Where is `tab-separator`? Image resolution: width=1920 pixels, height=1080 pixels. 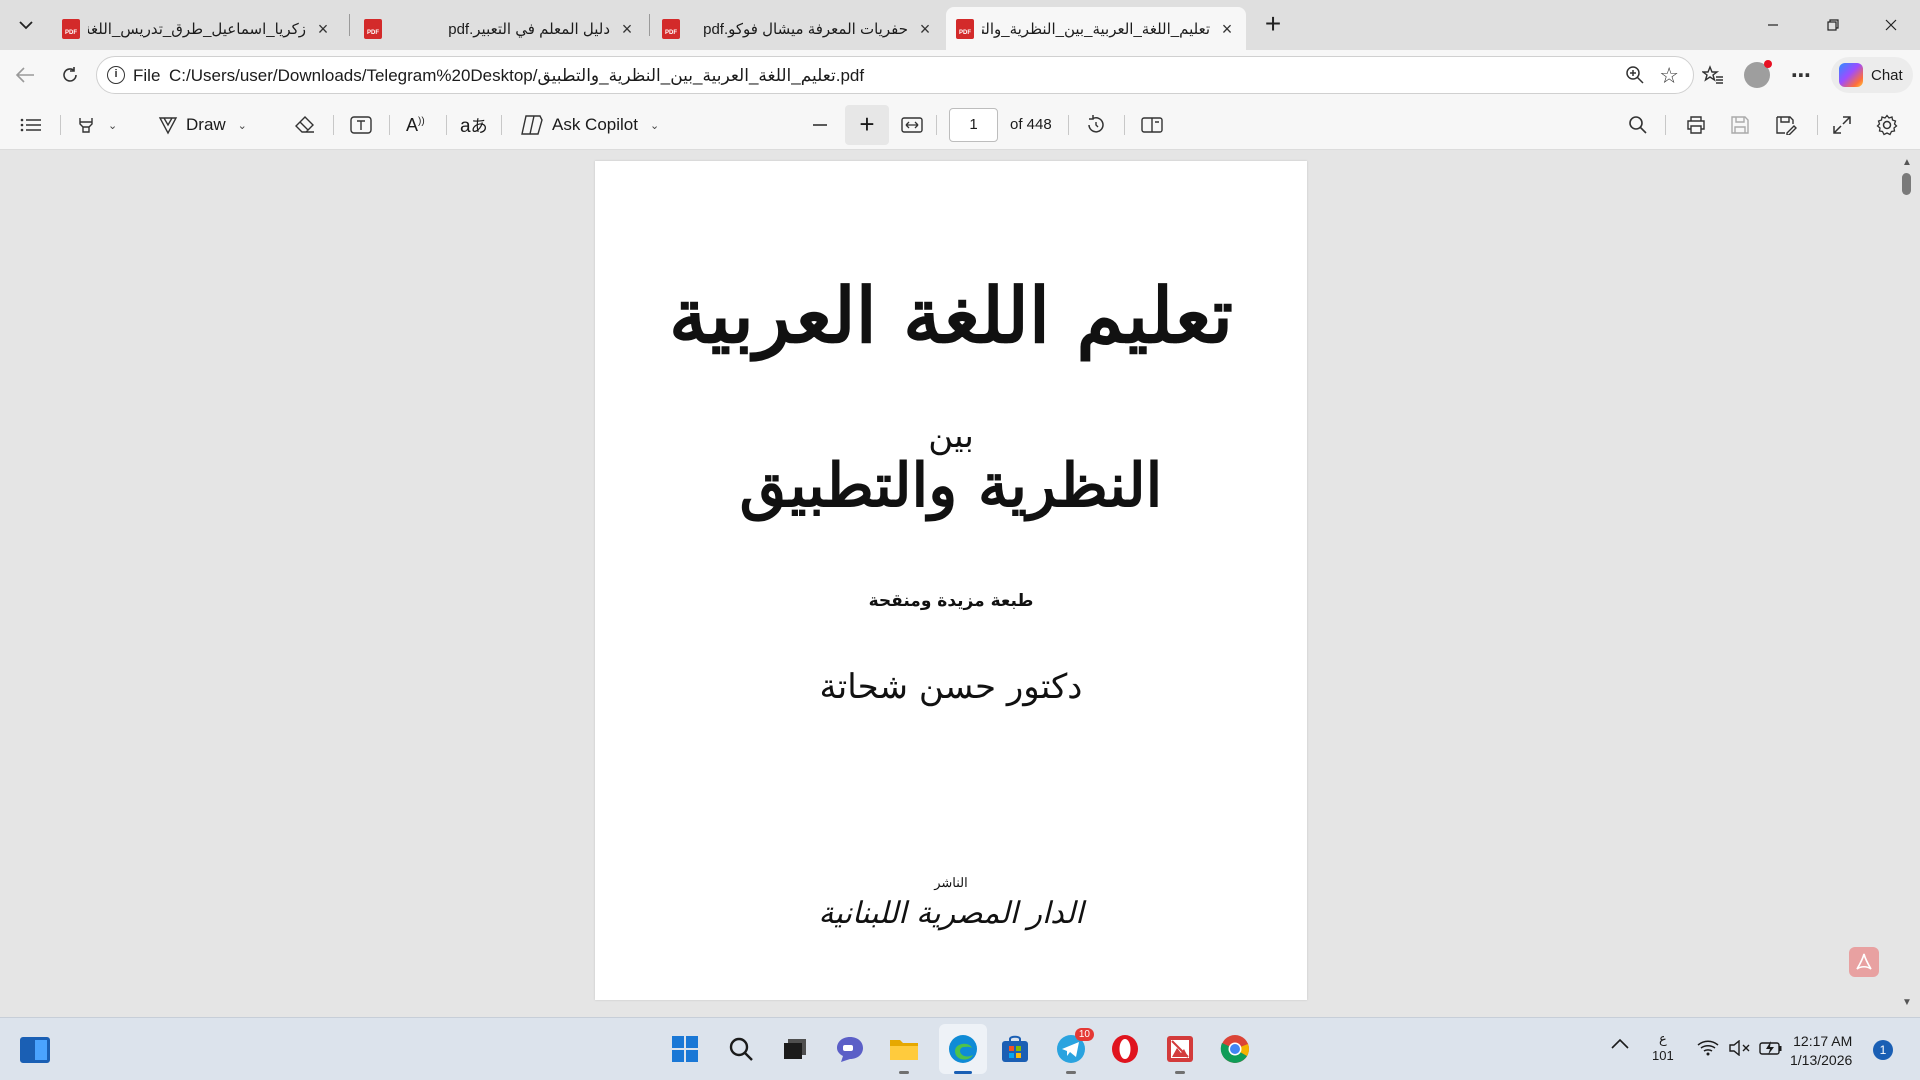 tab-separator is located at coordinates (349, 25).